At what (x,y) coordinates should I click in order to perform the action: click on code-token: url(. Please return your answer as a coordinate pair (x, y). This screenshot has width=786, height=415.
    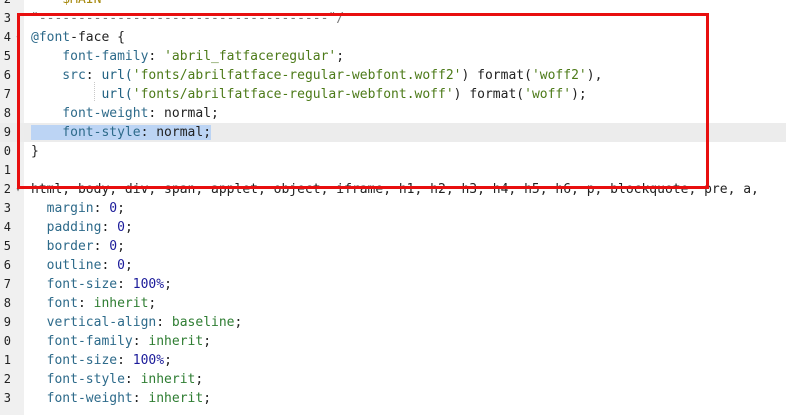
    Looking at the image, I should click on (117, 94).